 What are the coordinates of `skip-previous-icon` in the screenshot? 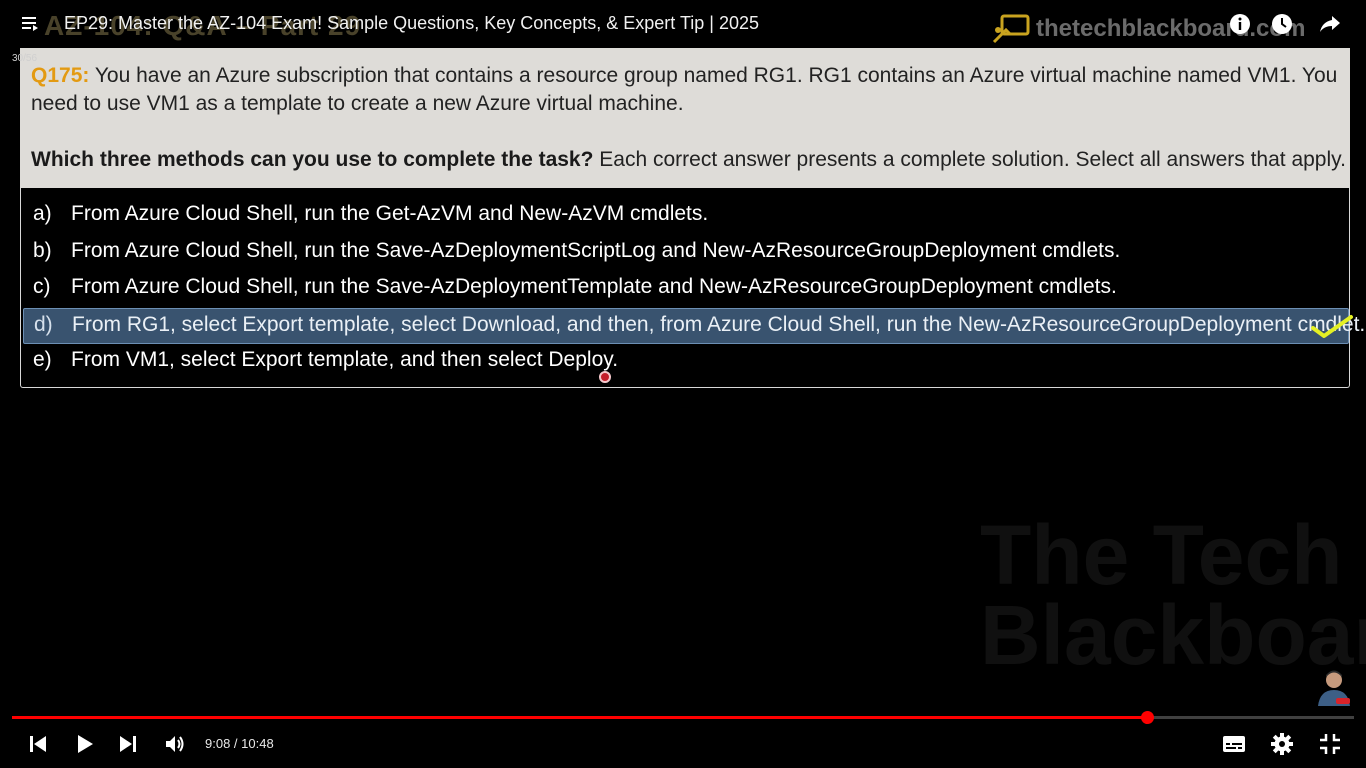 It's located at (38, 744).